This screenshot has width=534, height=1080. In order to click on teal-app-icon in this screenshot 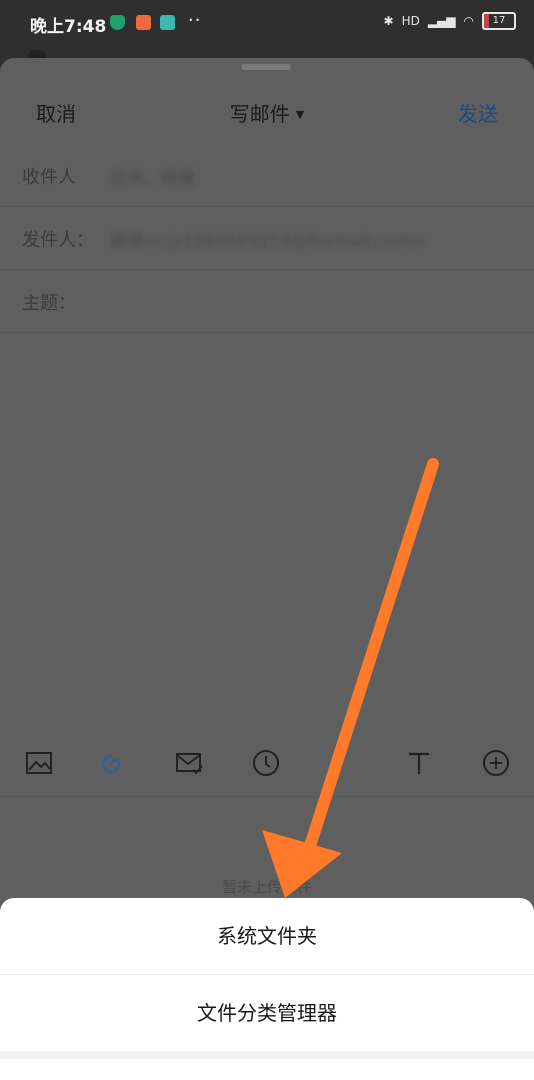, I will do `click(167, 22)`.